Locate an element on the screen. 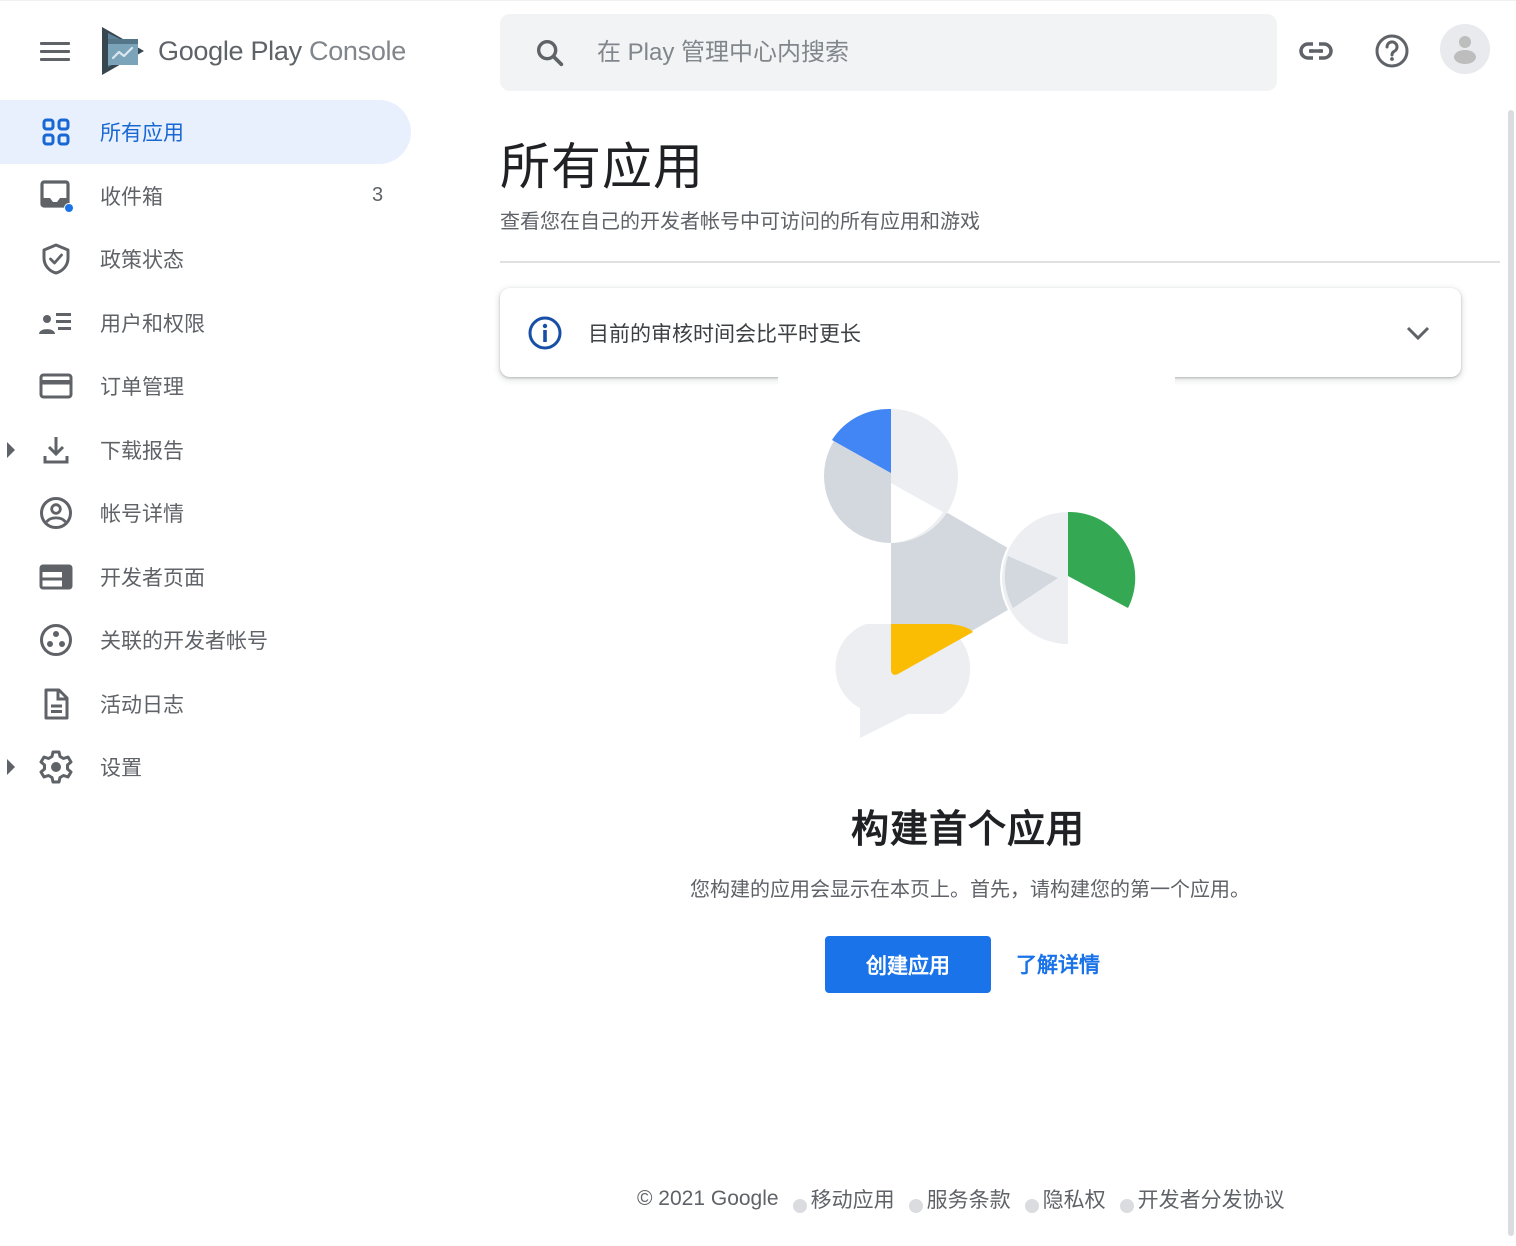 This screenshot has width=1516, height=1246. copy-link-button is located at coordinates (1316, 51).